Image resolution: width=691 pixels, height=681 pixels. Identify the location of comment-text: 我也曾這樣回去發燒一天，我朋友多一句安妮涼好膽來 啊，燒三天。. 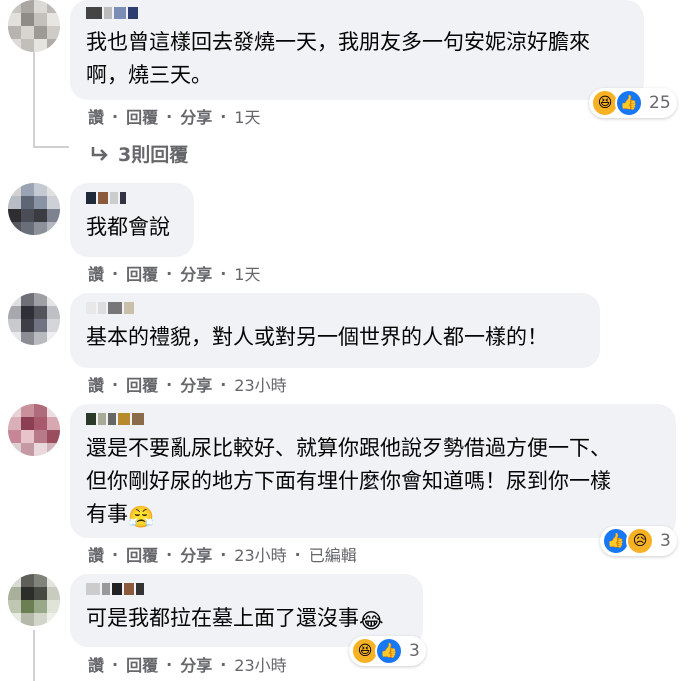
(338, 58).